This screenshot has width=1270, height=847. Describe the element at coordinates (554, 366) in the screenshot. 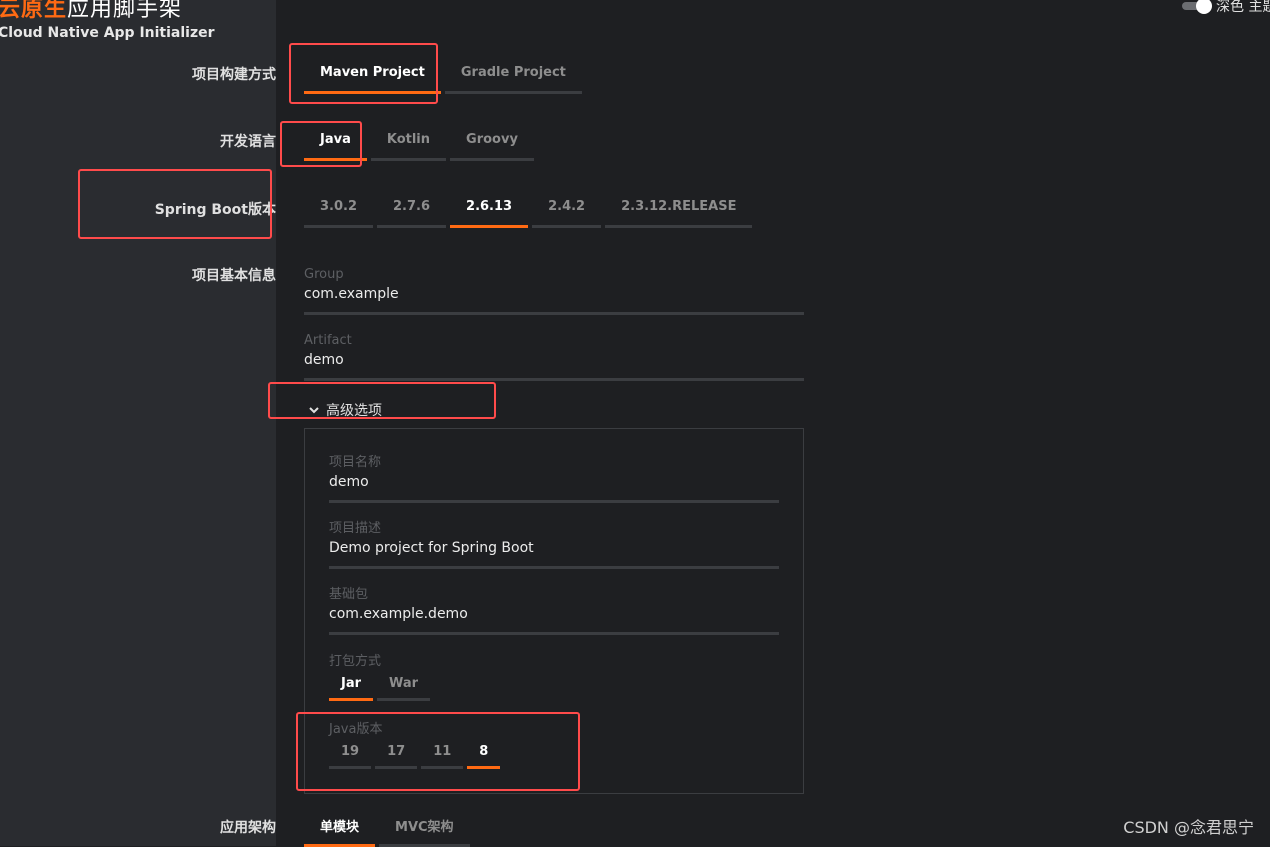

I see `artifact-input` at that location.